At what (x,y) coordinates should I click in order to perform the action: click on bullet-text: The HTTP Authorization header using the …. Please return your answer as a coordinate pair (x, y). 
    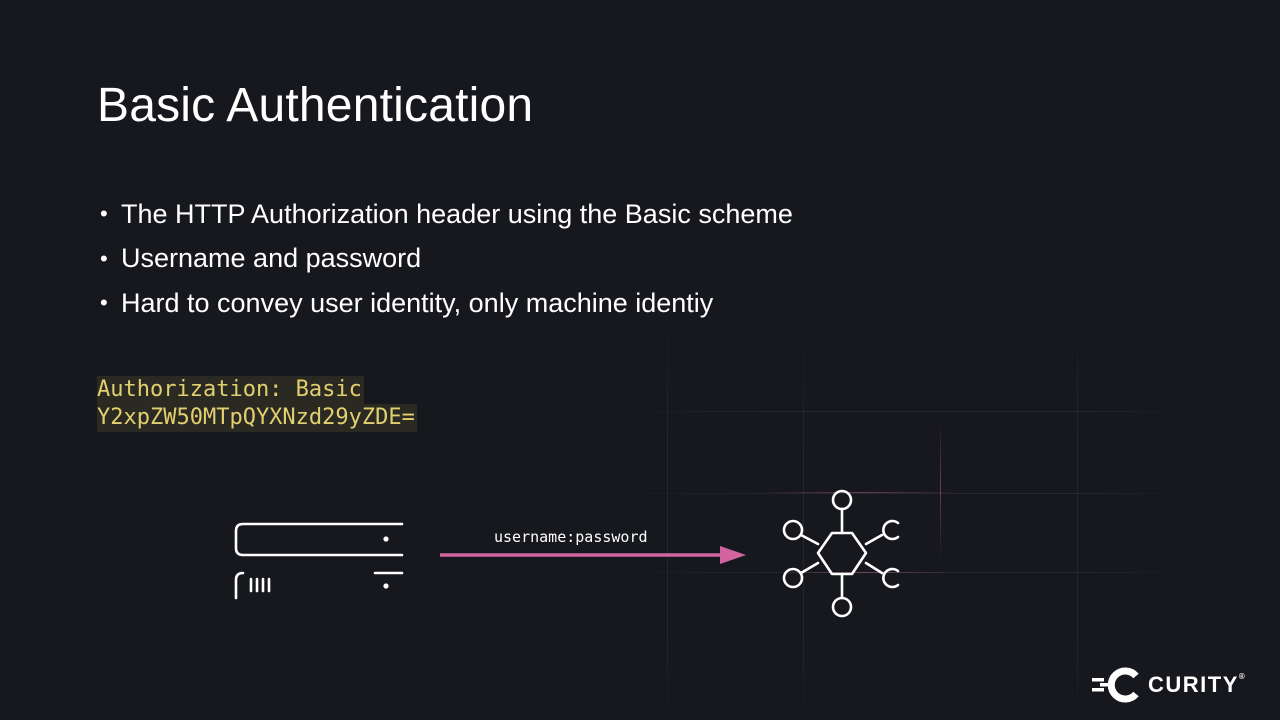
    Looking at the image, I should click on (457, 213).